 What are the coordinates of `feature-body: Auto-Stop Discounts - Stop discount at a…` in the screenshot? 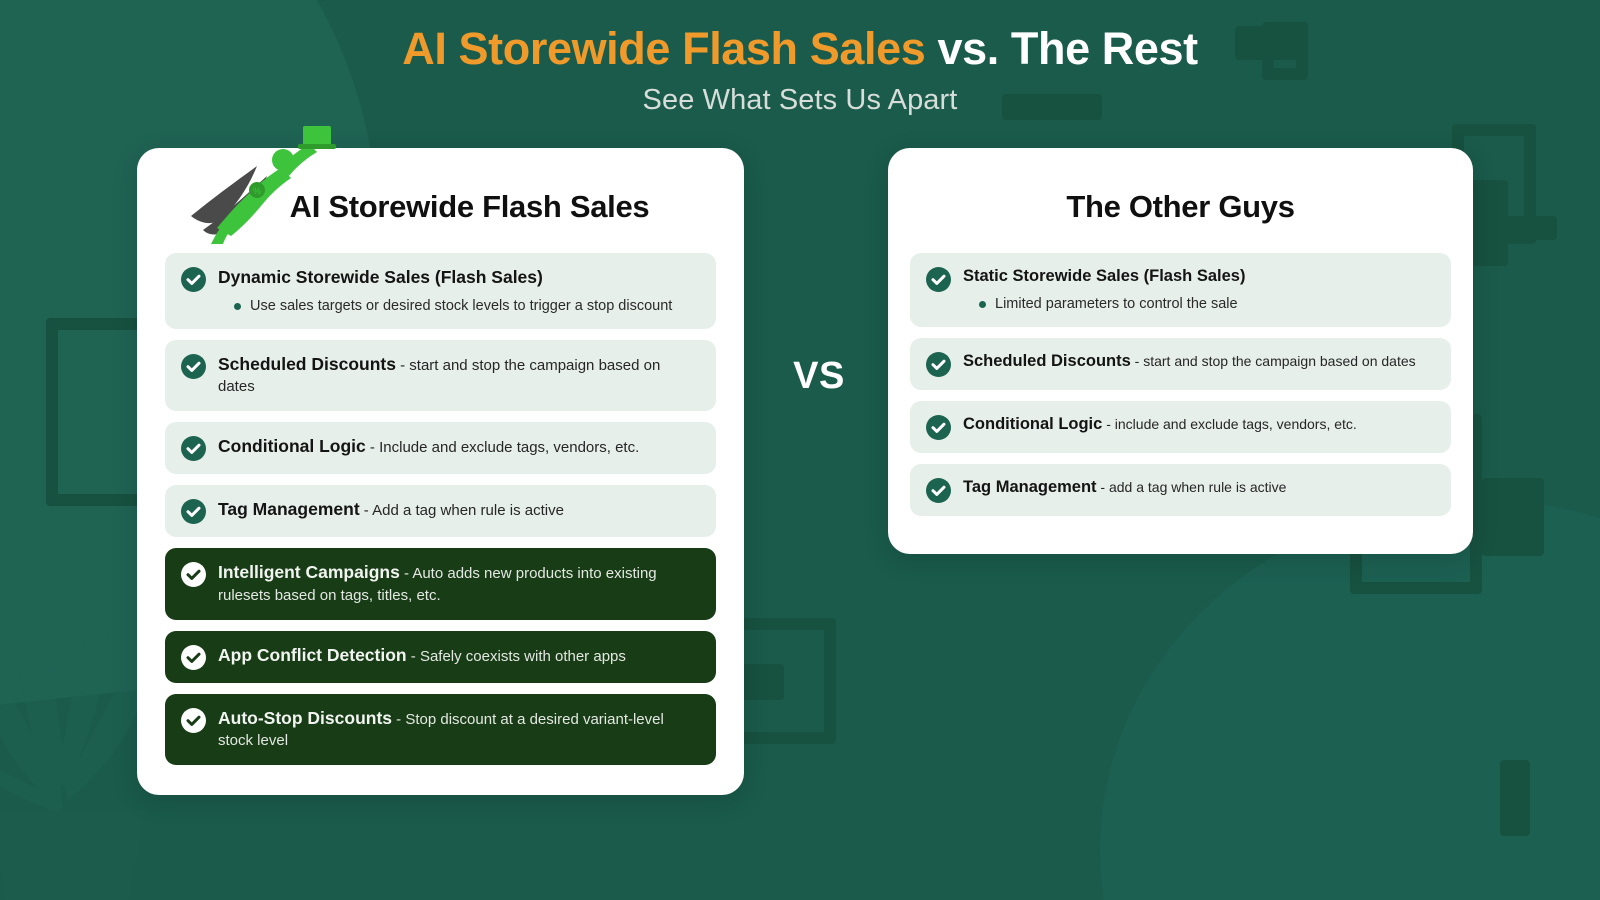 It's located at (459, 730).